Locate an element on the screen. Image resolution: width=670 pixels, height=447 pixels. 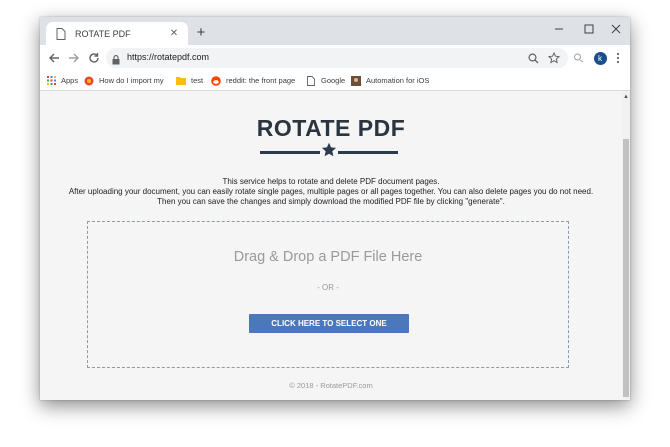
bookmark-apps: Apps is located at coordinates (62, 80).